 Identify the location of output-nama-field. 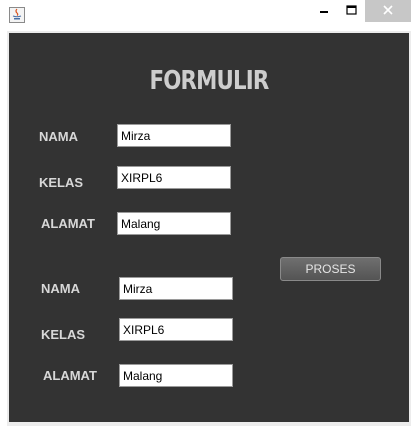
(176, 288).